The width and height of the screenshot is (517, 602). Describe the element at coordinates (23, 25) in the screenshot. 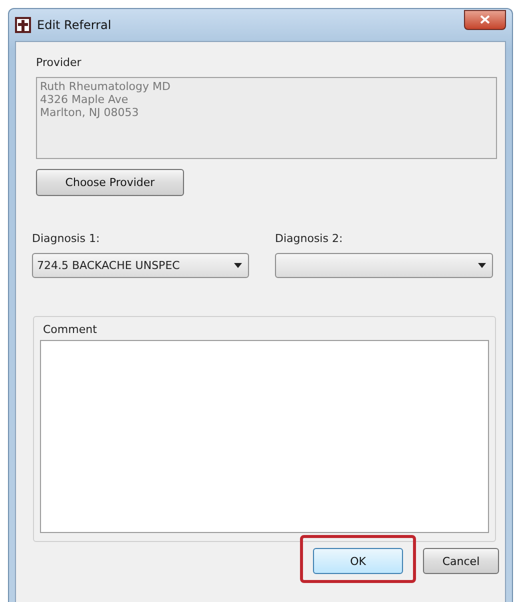

I see `medical-cross-icon` at that location.